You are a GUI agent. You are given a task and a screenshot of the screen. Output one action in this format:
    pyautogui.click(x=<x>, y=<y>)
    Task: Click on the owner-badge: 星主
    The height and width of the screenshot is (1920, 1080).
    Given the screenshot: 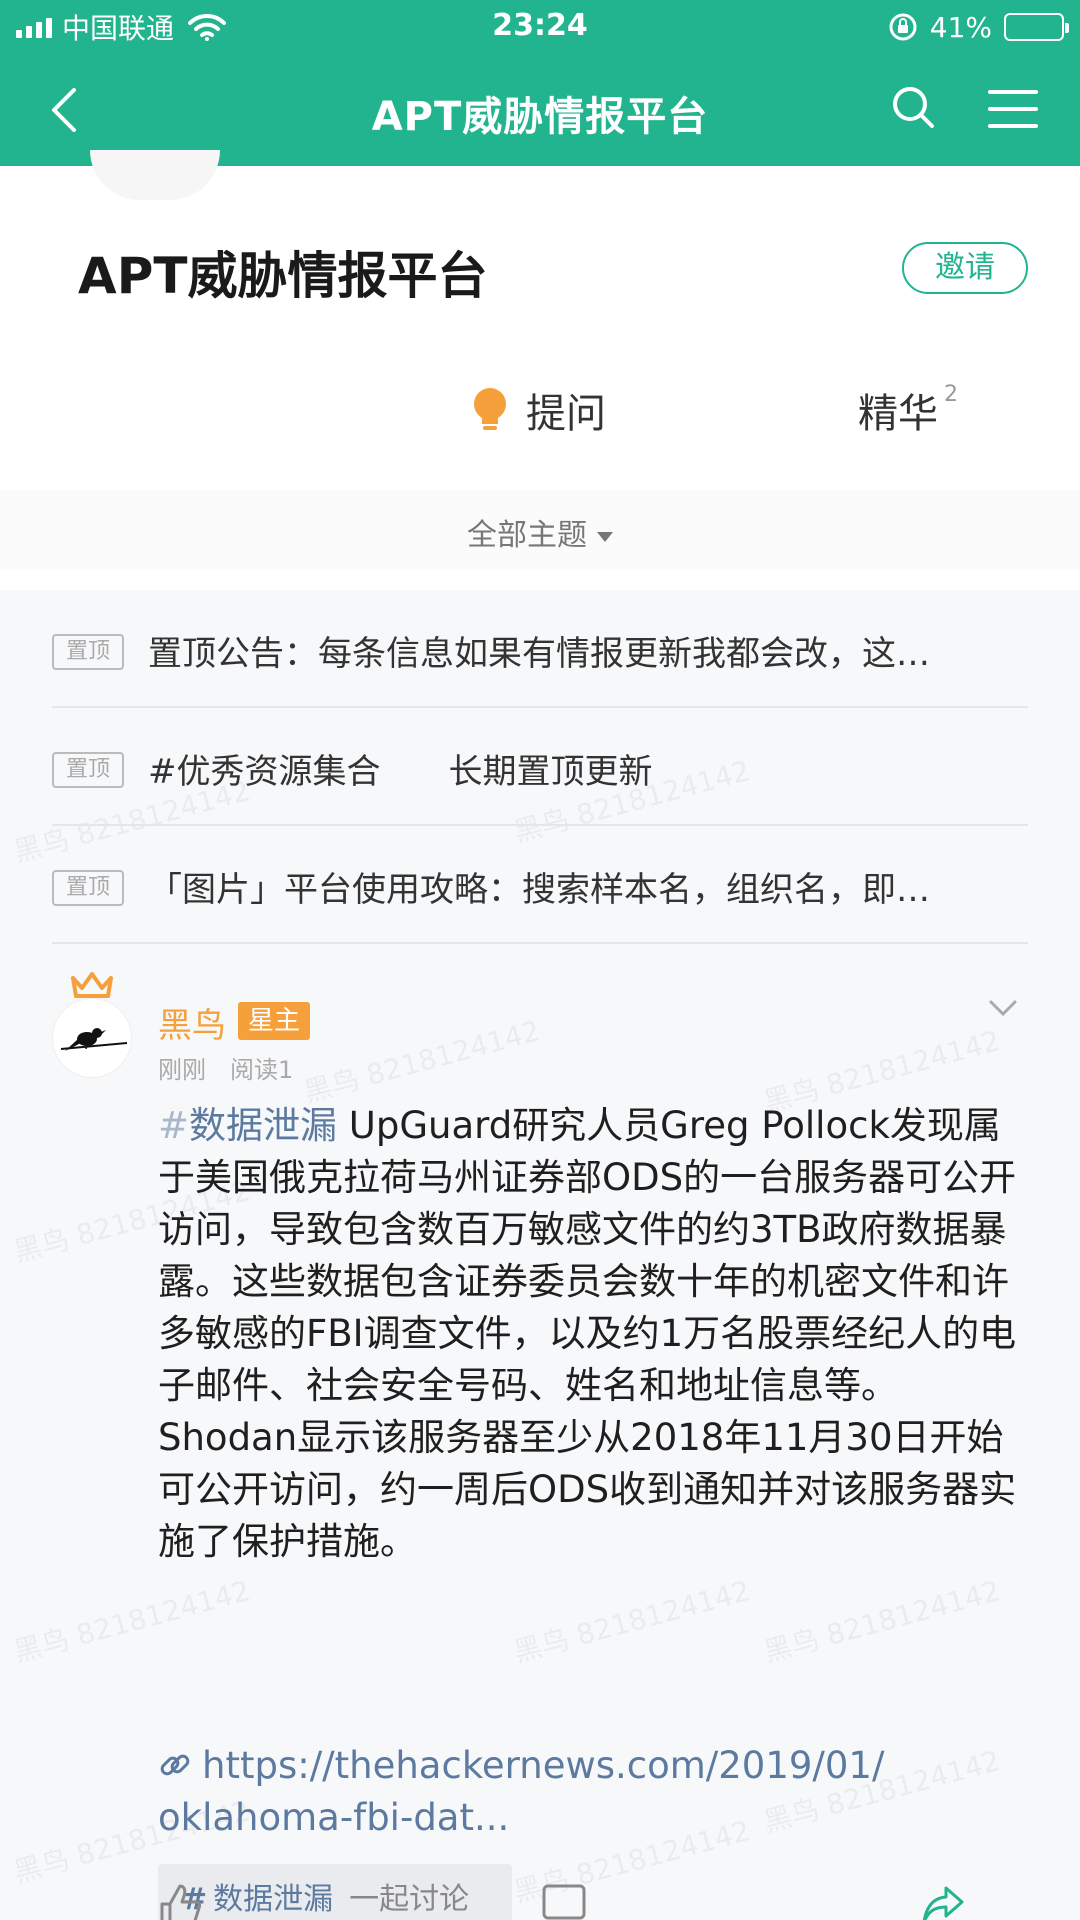 What is the action you would take?
    pyautogui.click(x=274, y=1021)
    